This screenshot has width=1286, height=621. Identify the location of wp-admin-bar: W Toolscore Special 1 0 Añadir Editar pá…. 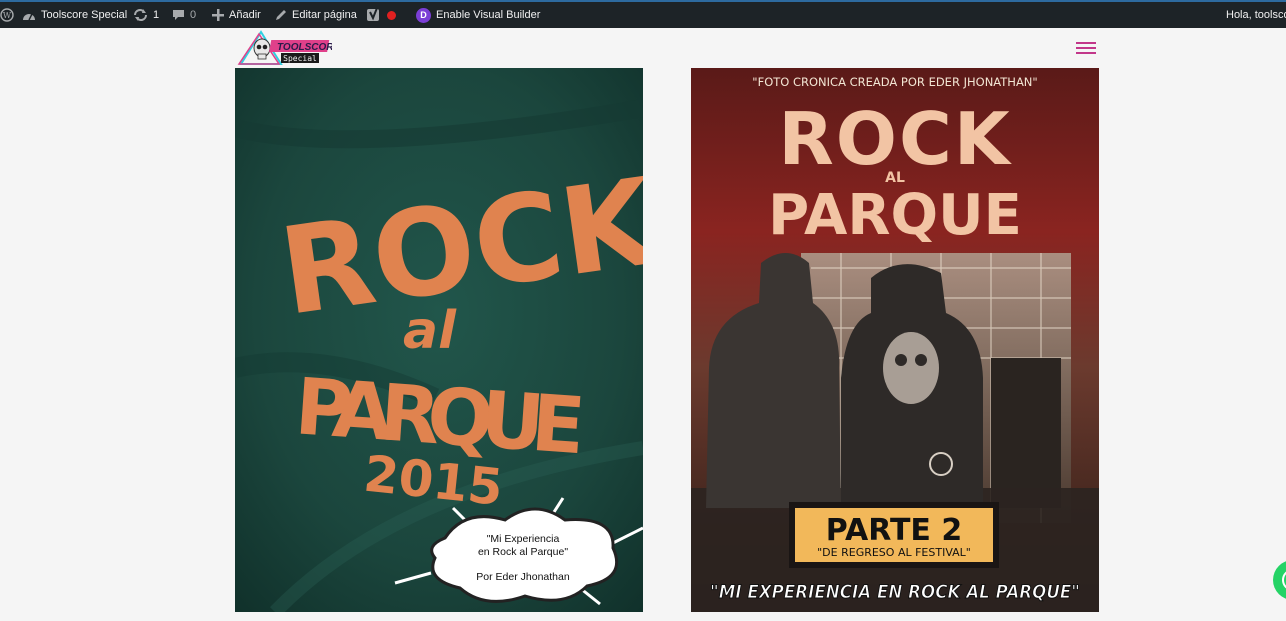
(643, 14).